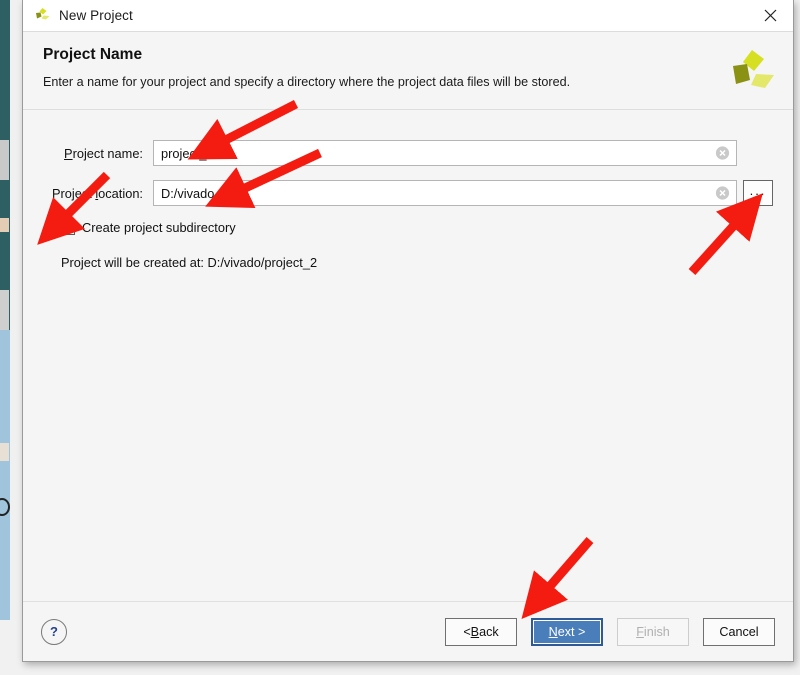 This screenshot has height=675, width=800. I want to click on project-location-field-wrap, so click(445, 193).